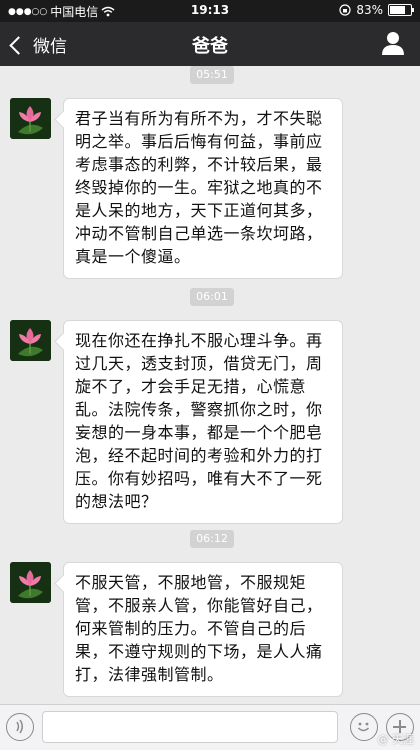  I want to click on emoji-icon, so click(364, 727).